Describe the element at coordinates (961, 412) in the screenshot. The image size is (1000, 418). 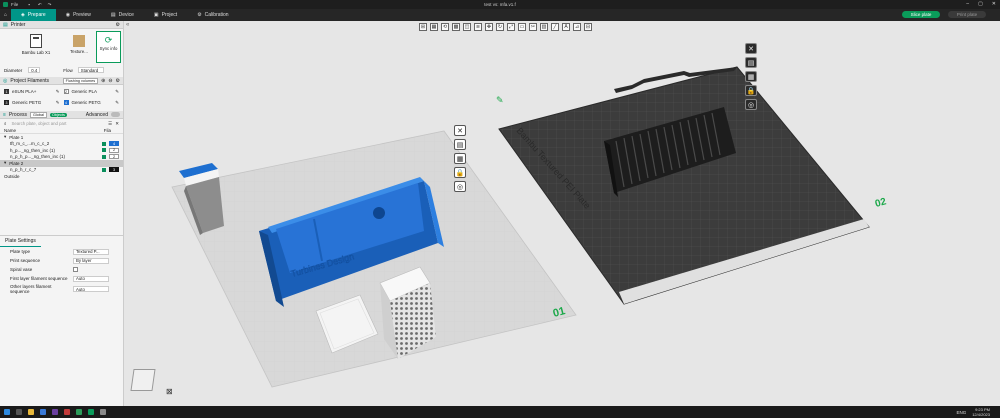
I see `taskbar-language: ENG` at that location.